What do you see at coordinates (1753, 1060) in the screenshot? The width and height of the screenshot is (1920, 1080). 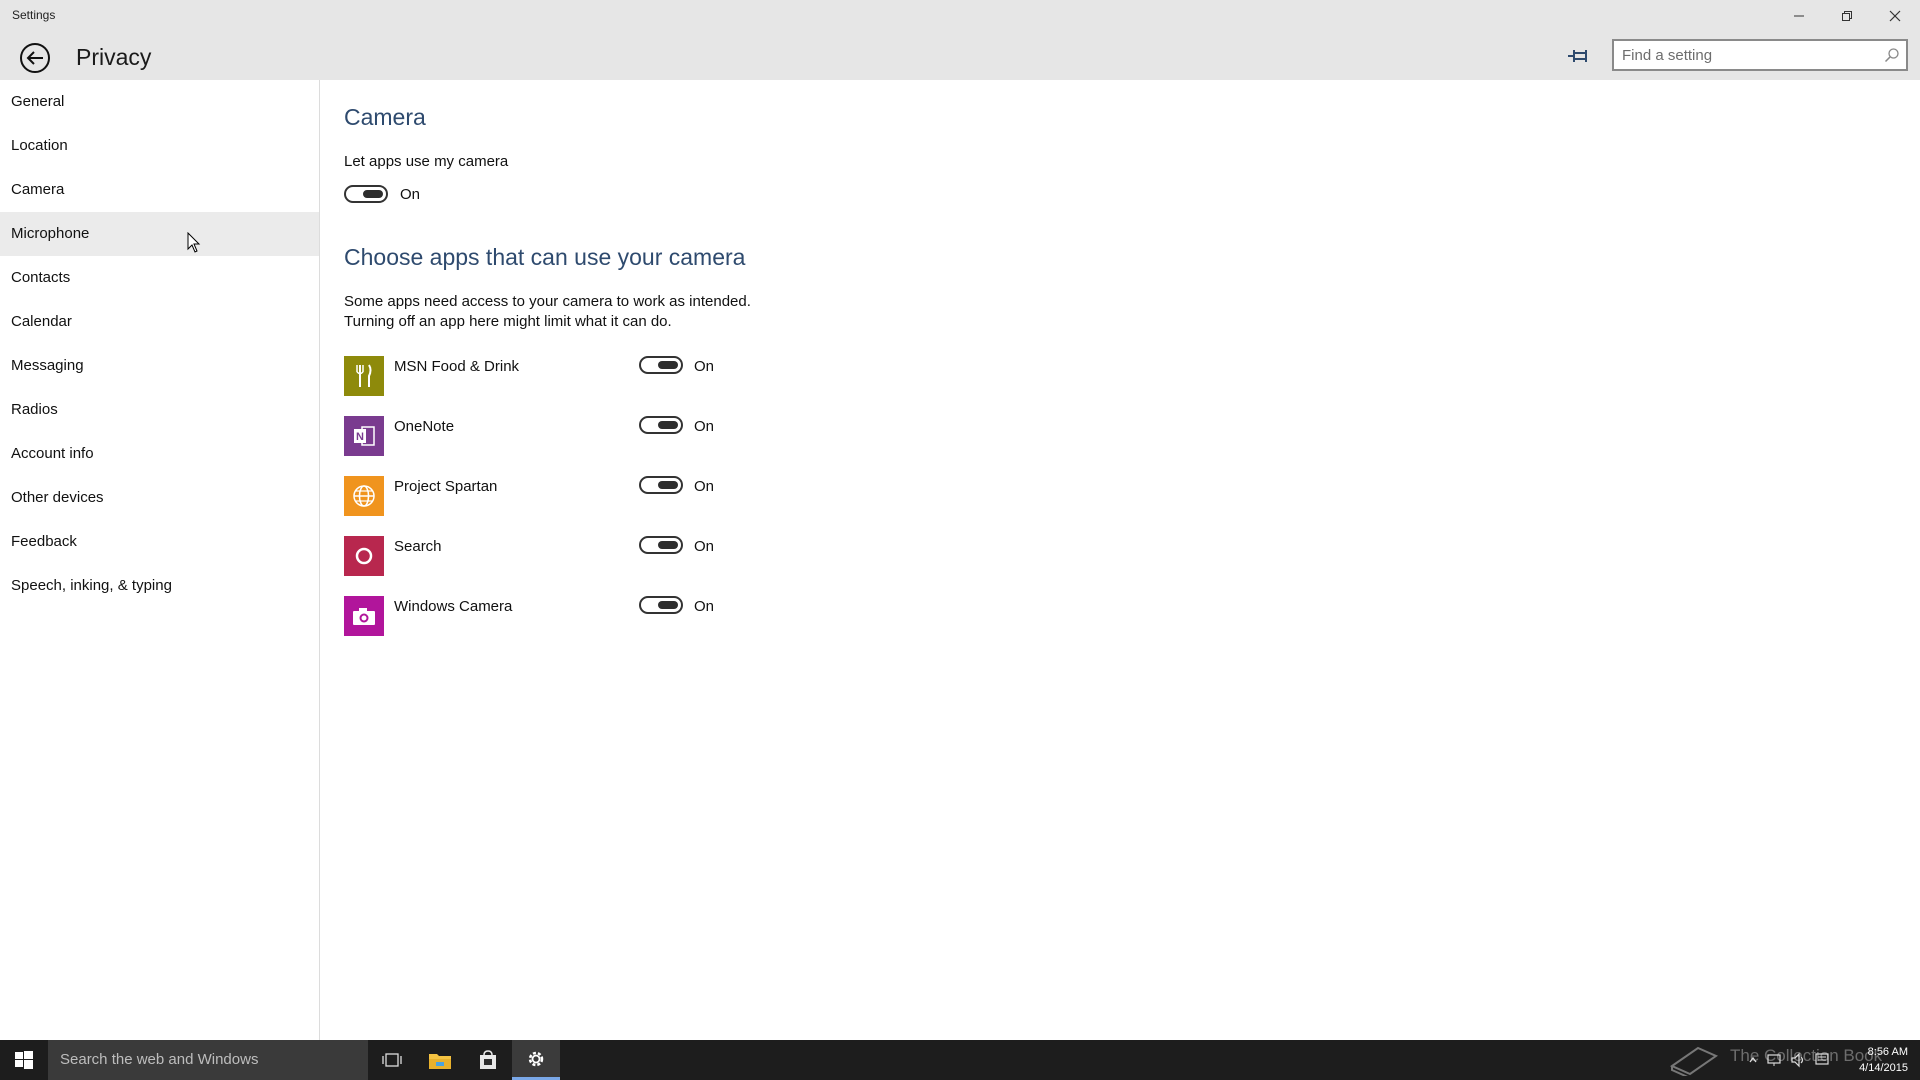 I see `show-hidden-icons-chevron-icon` at bounding box center [1753, 1060].